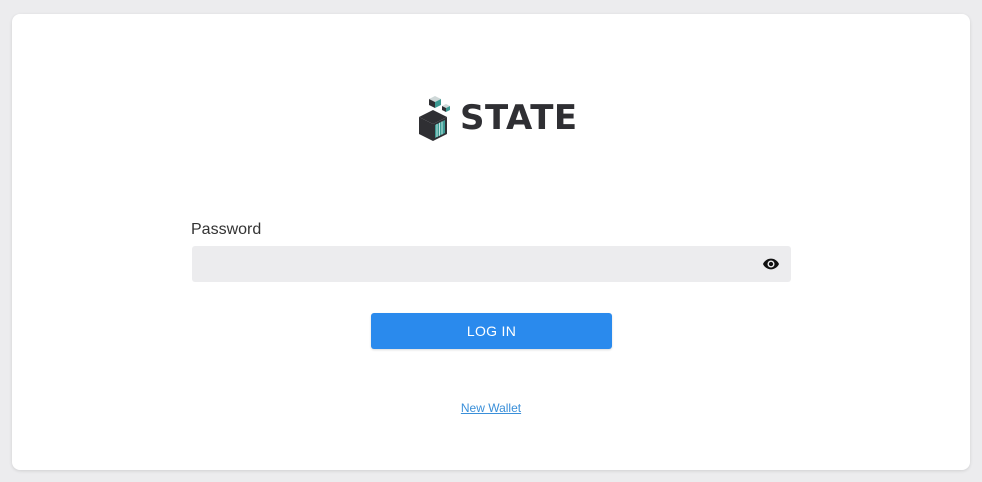 Image resolution: width=982 pixels, height=482 pixels. Describe the element at coordinates (771, 264) in the screenshot. I see `eye-icon` at that location.